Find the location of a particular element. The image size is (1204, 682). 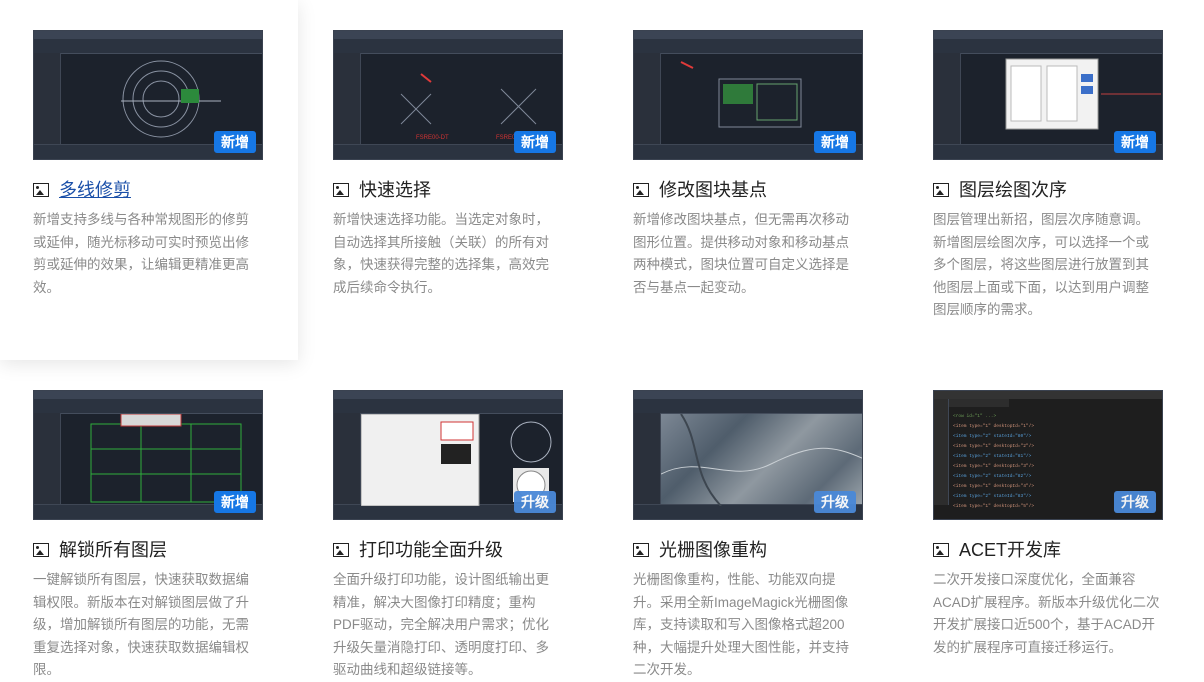

svg-text: <item type="2" stateId="80"/> is located at coordinates (992, 436).